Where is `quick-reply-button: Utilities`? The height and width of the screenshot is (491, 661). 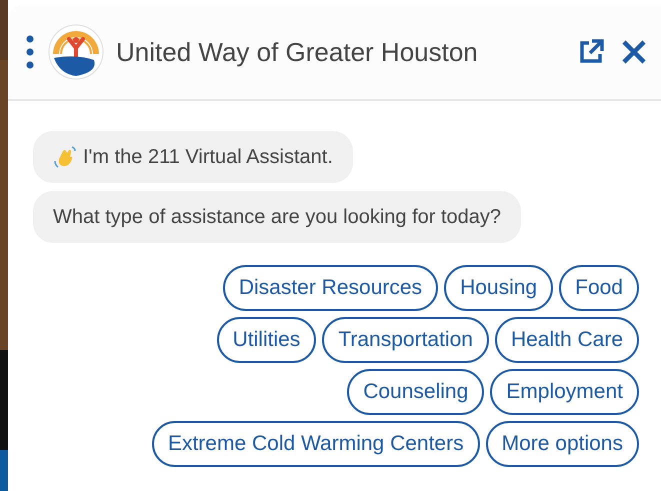
quick-reply-button: Utilities is located at coordinates (266, 340).